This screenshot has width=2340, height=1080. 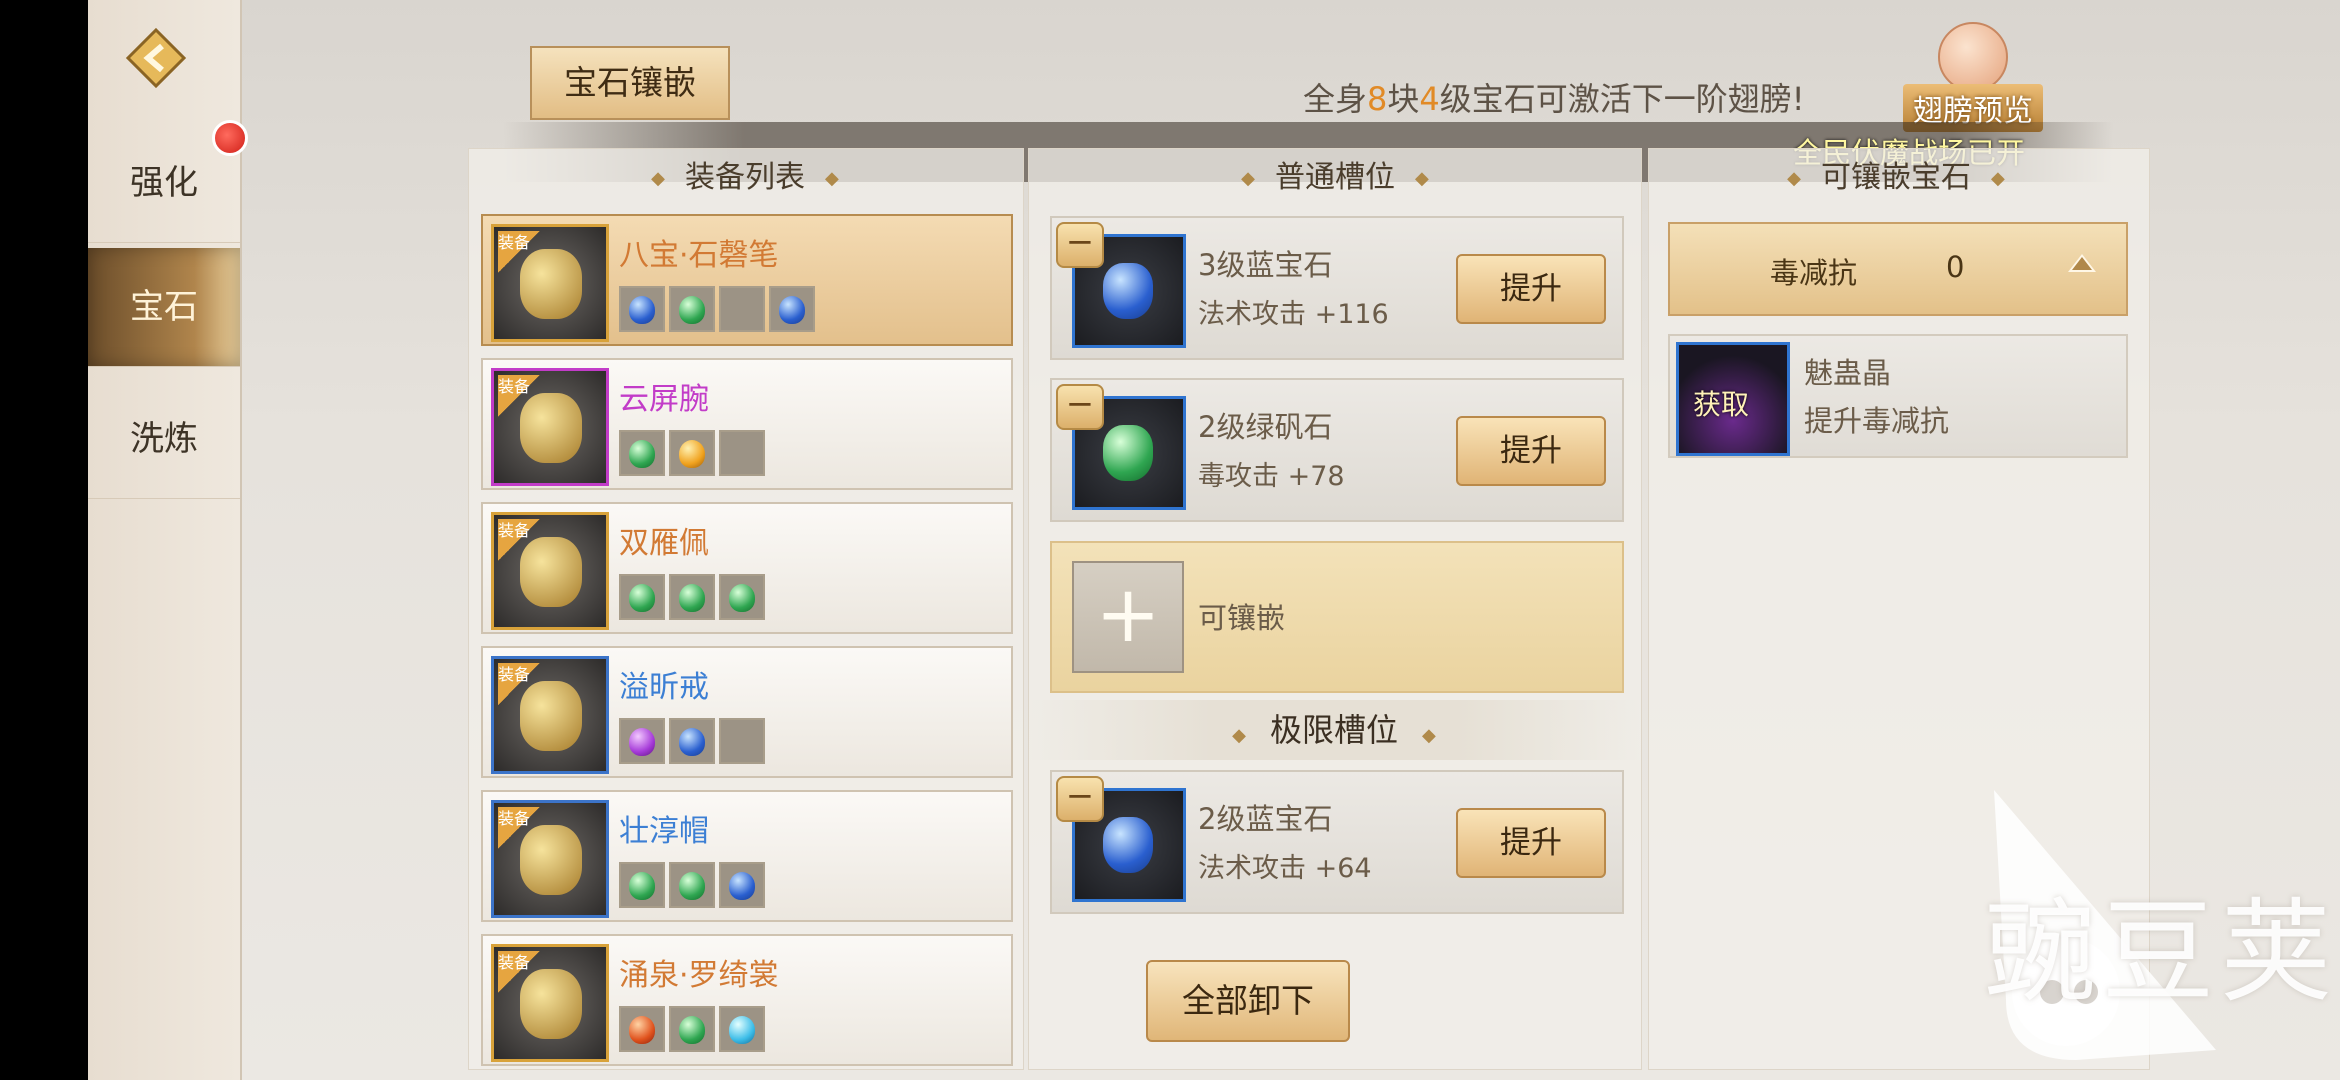 What do you see at coordinates (1898, 396) in the screenshot?
I see `gem-source-item: 获取 魅蛊晶 提升毒减抗` at bounding box center [1898, 396].